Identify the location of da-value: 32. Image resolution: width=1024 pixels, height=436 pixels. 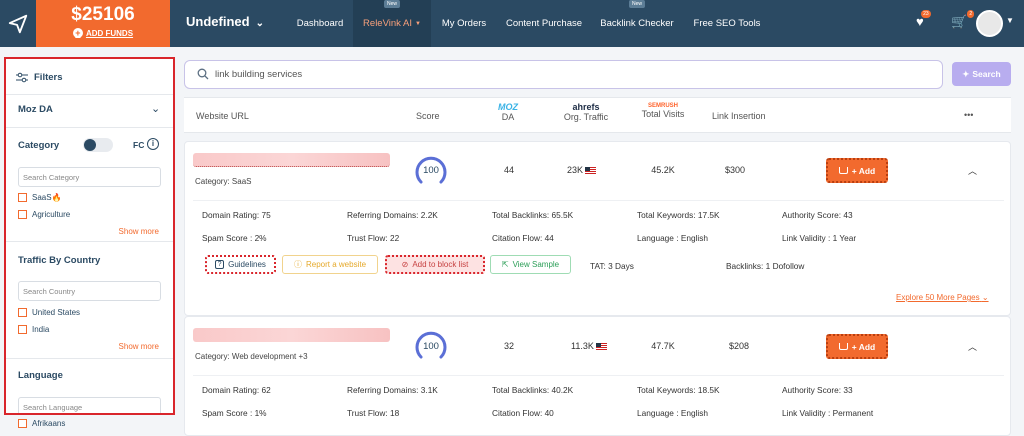
(508, 346).